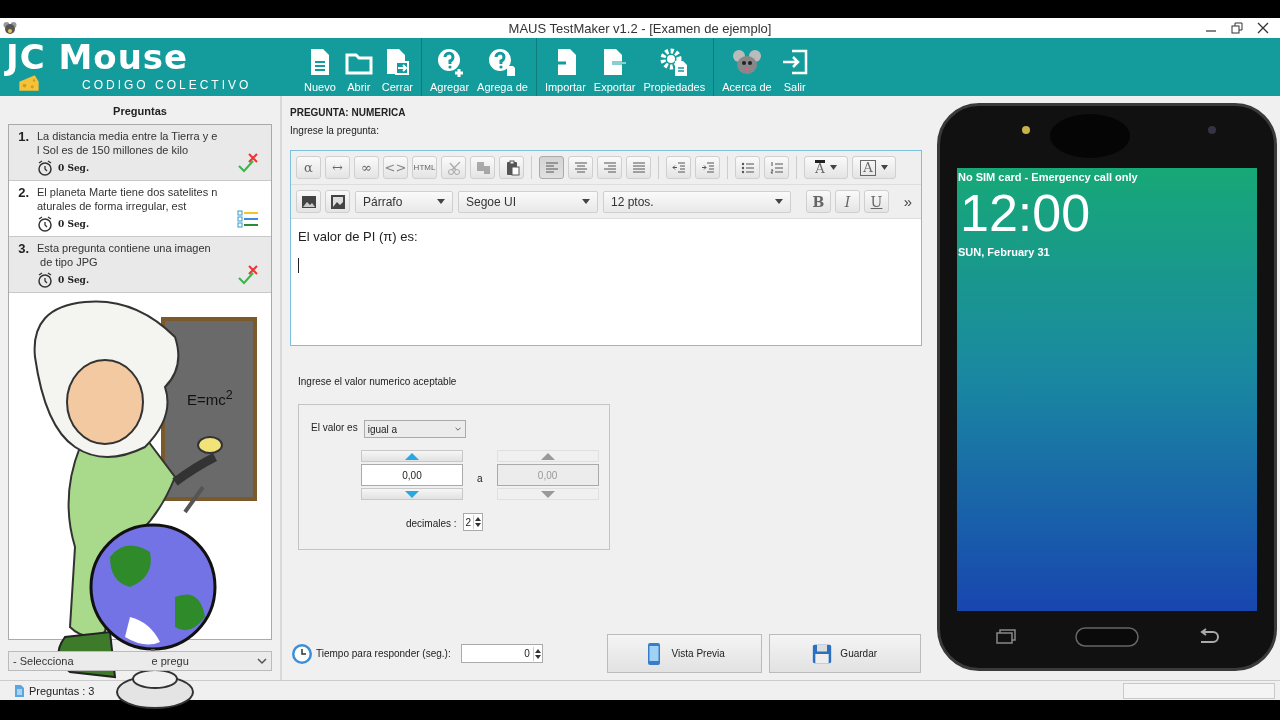  What do you see at coordinates (1212, 130) in the screenshot?
I see `front-camera` at bounding box center [1212, 130].